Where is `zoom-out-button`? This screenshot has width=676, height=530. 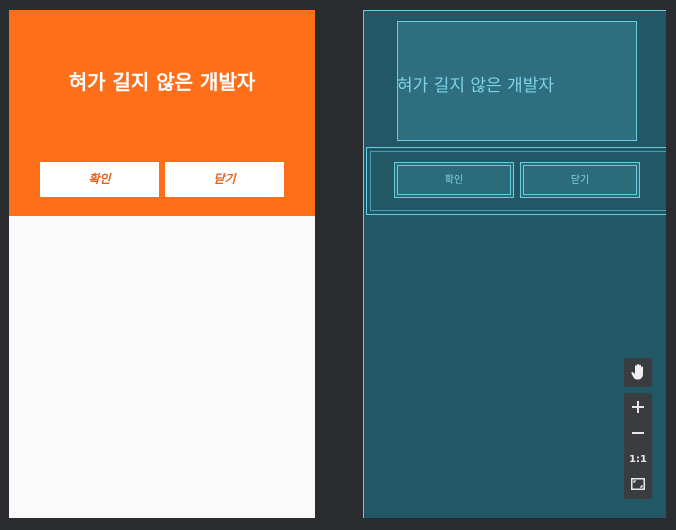 zoom-out-button is located at coordinates (638, 433).